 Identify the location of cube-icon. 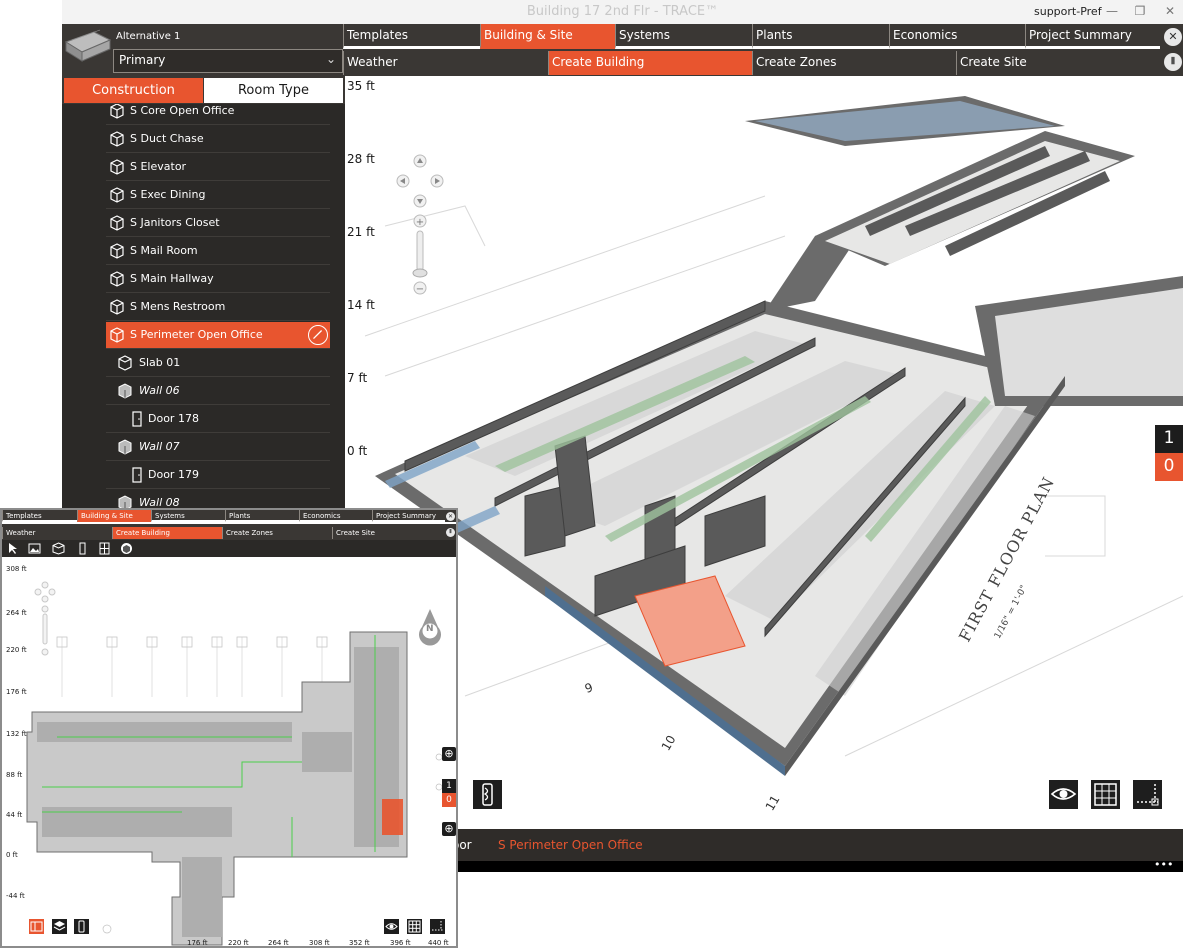
(58, 548).